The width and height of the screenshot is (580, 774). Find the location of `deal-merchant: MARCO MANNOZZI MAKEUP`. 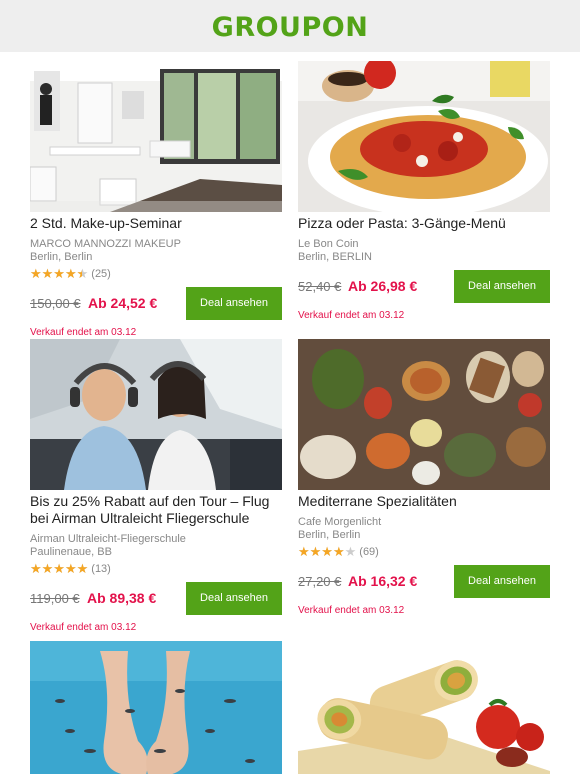

deal-merchant: MARCO MANNOZZI MAKEUP is located at coordinates (105, 244).